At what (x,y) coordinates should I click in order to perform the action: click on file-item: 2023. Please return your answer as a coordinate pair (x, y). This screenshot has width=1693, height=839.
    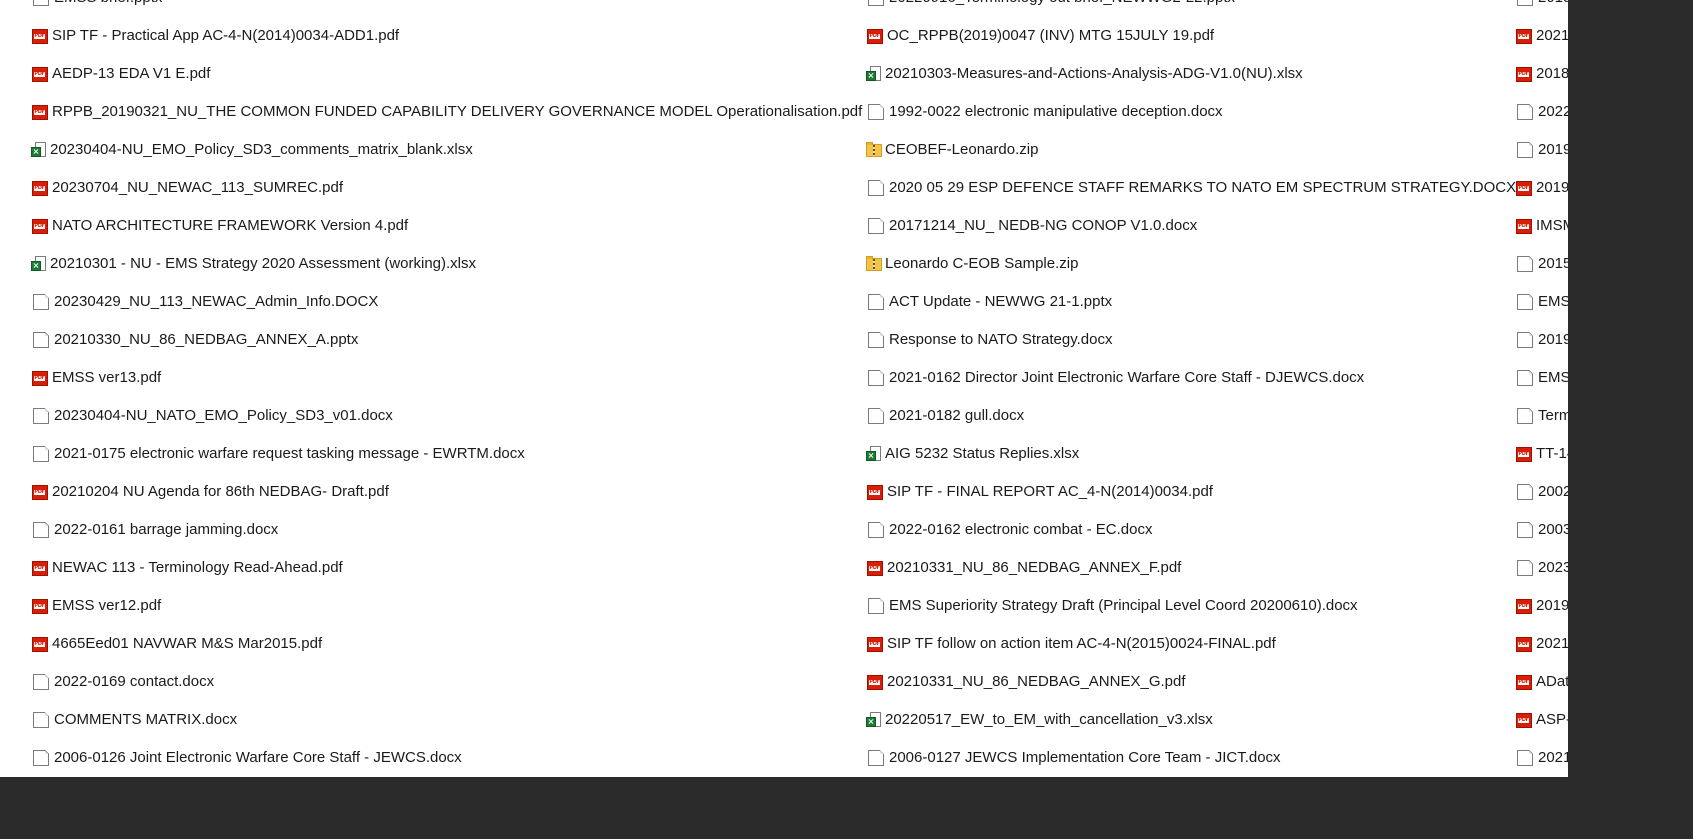
    Looking at the image, I should click on (1541, 568).